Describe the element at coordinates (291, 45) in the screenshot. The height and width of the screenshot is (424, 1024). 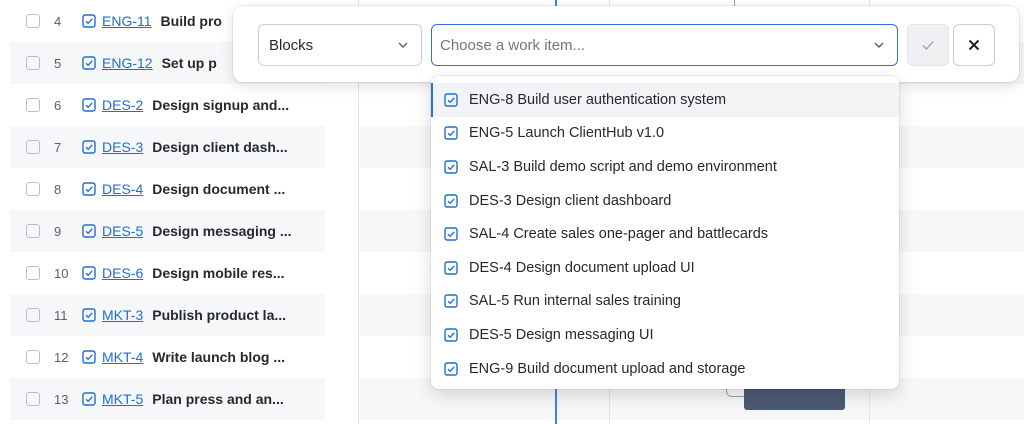
I see `dependency-type-value: Blocks` at that location.